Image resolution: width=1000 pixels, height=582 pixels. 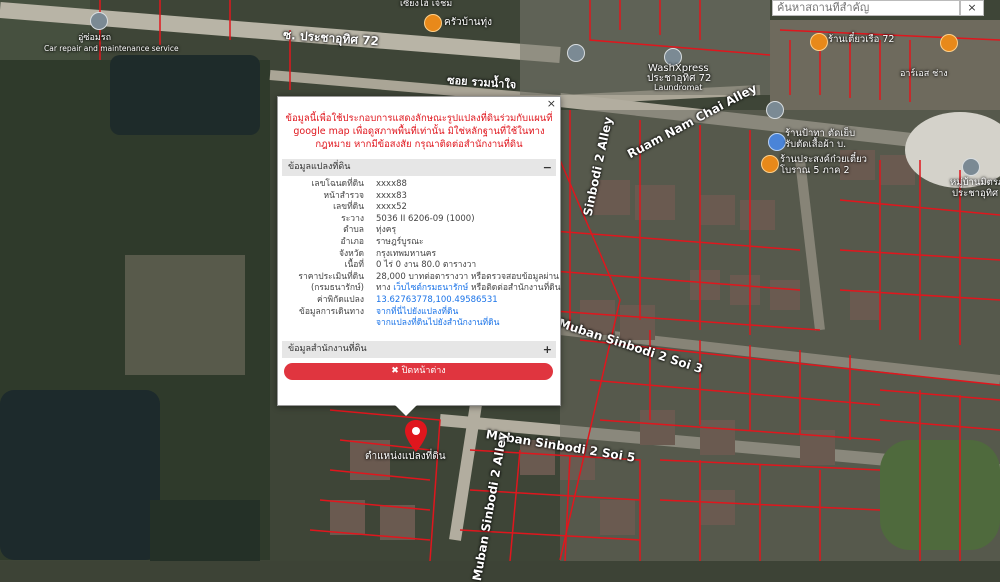 I want to click on search-input, so click(x=866, y=8).